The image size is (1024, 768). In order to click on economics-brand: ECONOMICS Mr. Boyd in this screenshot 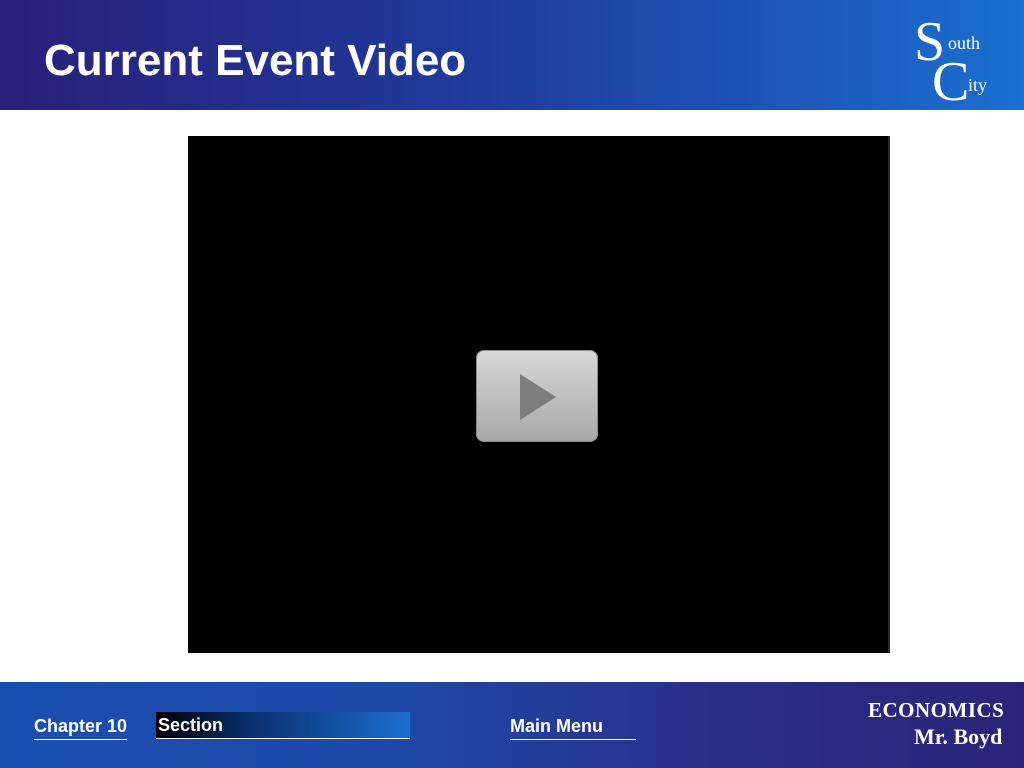, I will do `click(936, 728)`.